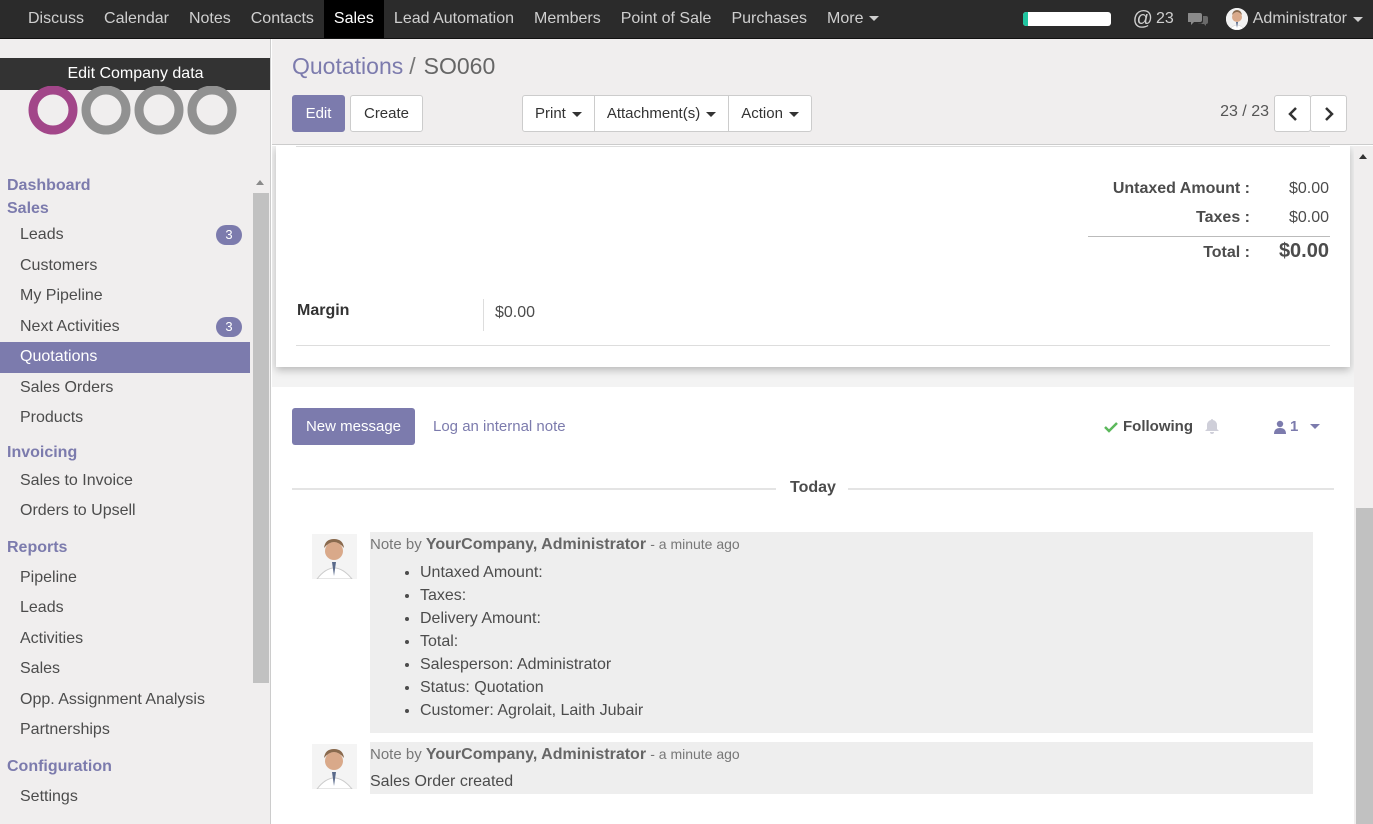 The image size is (1373, 824). Describe the element at coordinates (1025, 19) in the screenshot. I see `progress-fill` at that location.